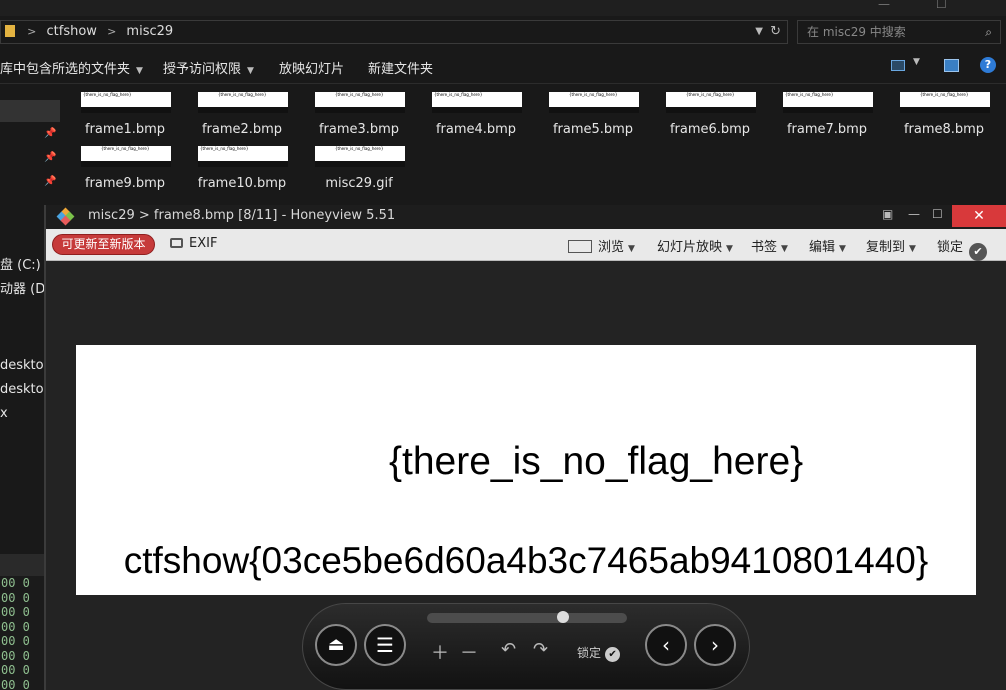 The image size is (1006, 690). I want to click on eject-button: ⏏, so click(336, 645).